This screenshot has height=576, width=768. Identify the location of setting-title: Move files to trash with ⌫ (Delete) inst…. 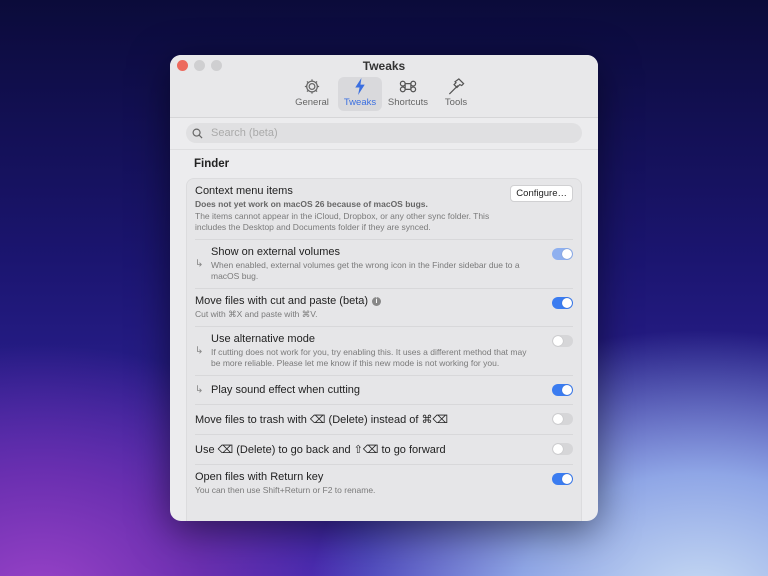
(322, 420).